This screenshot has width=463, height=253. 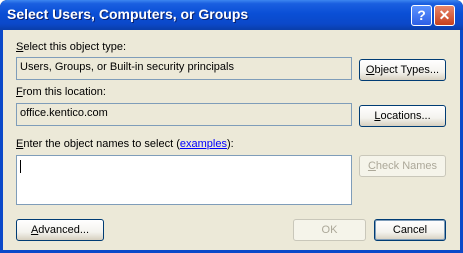 What do you see at coordinates (184, 114) in the screenshot?
I see `location-field: office.kentico.com` at bounding box center [184, 114].